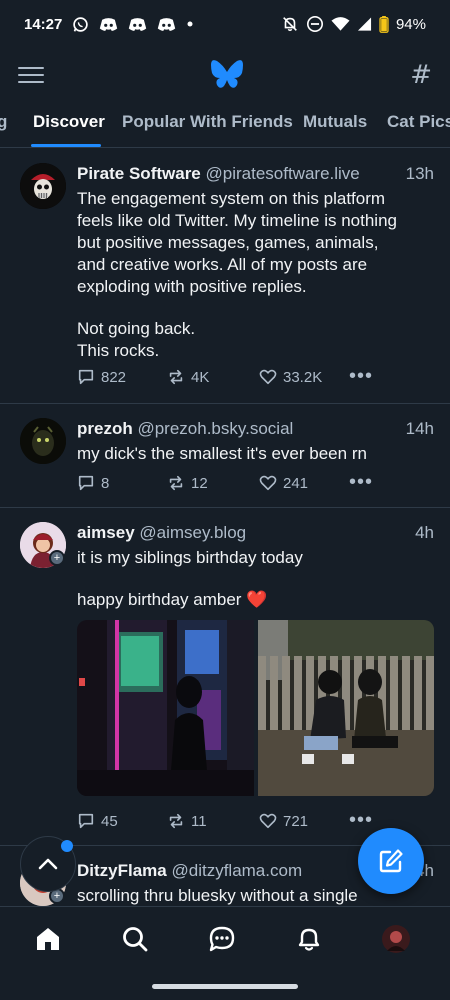  What do you see at coordinates (315, 24) in the screenshot?
I see `dnd-icon` at bounding box center [315, 24].